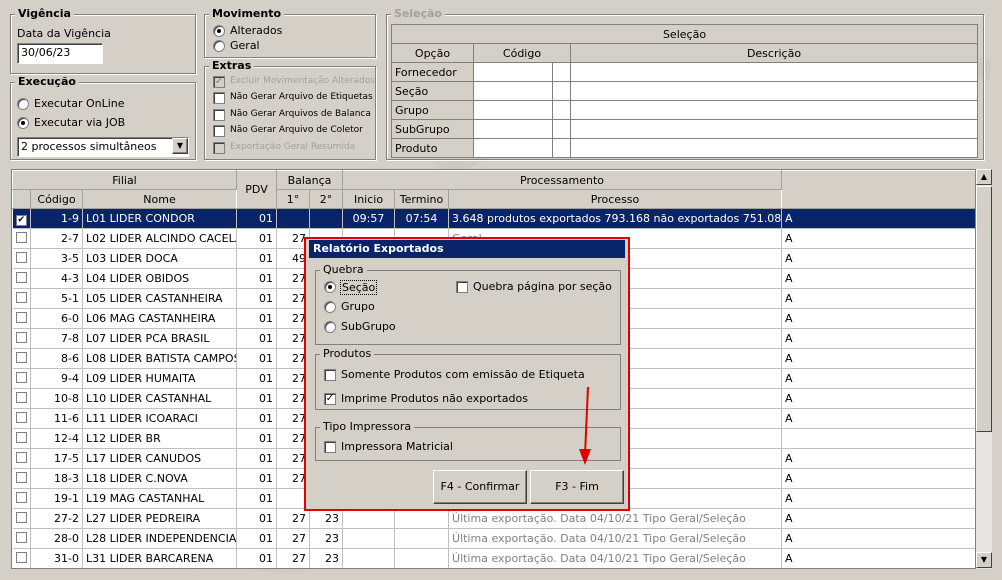 The width and height of the screenshot is (1002, 580). Describe the element at coordinates (330, 447) in the screenshot. I see `impressora-matricial-checkbox` at that location.